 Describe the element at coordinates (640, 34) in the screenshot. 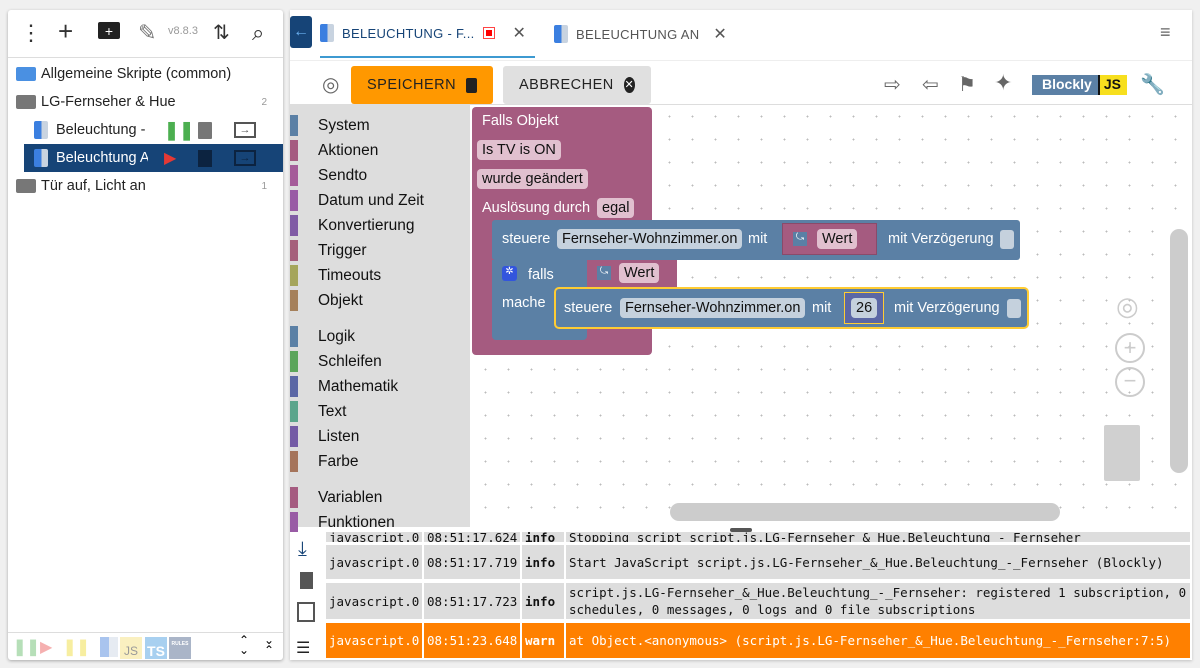

I see `tab-beleuchtung-an: BELEUCHTUNG AN ✕` at that location.